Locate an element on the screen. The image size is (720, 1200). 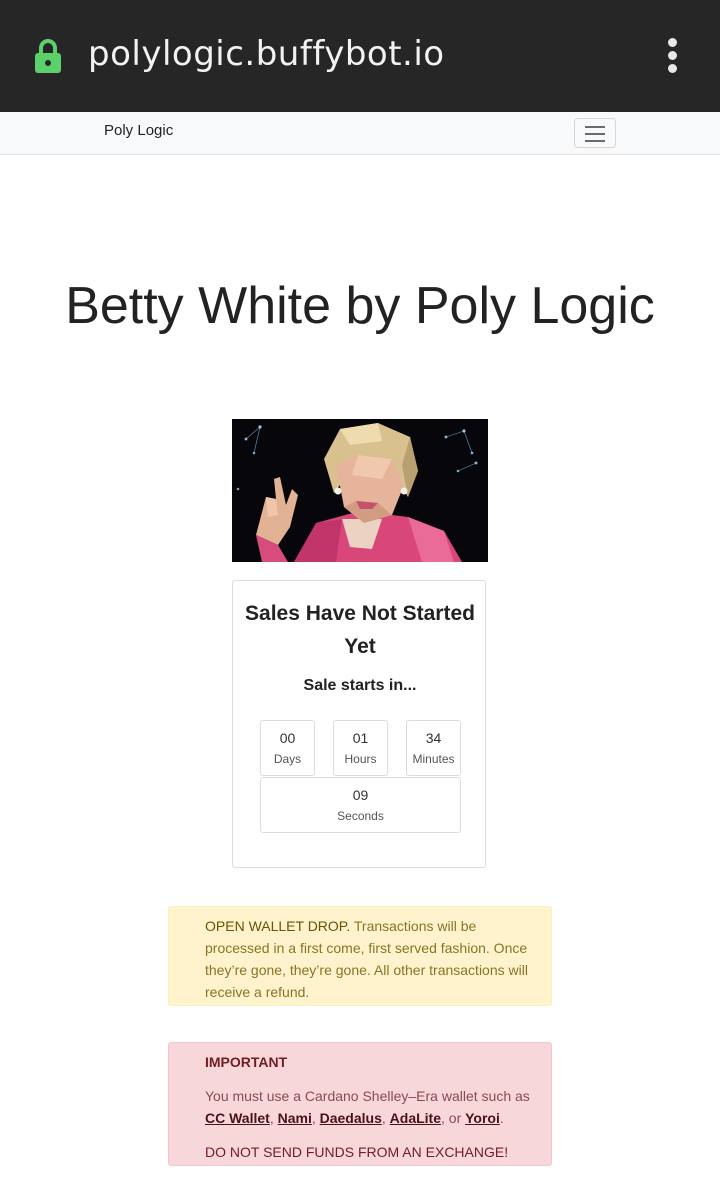
countdown-value: 09 is located at coordinates (360, 795).